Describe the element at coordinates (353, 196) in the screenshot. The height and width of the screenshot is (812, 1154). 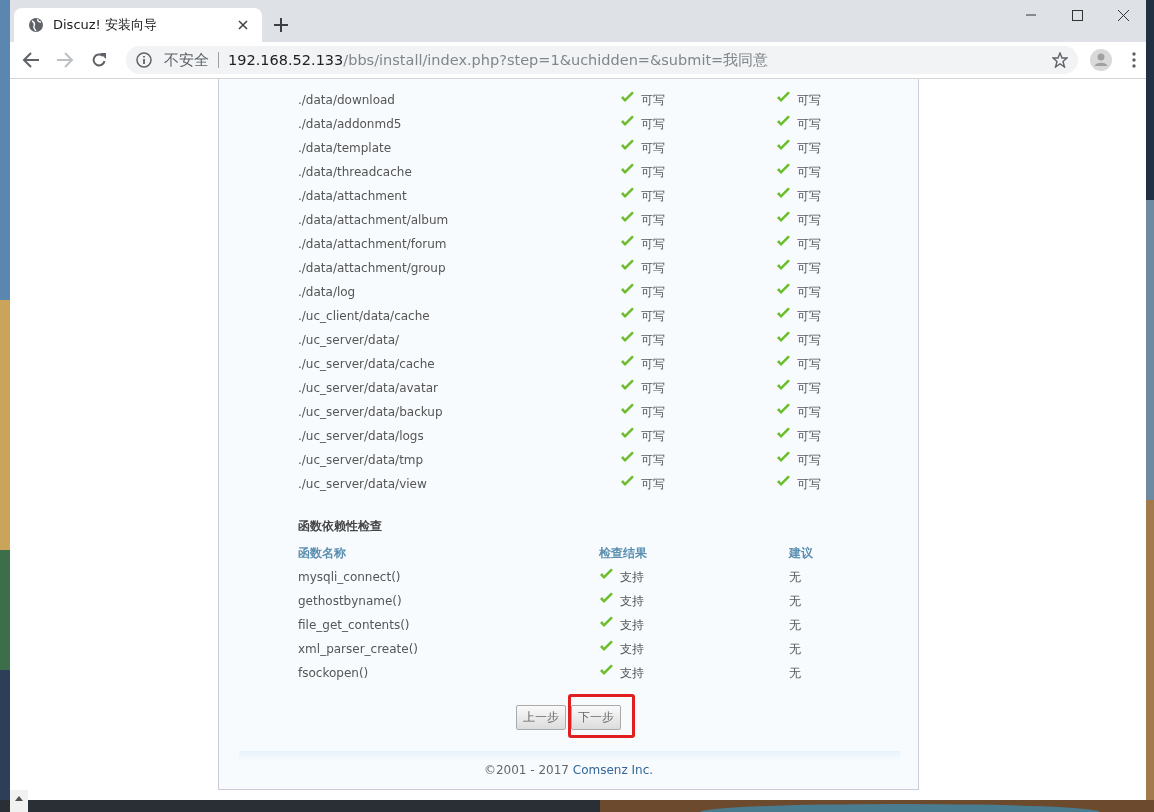
I see `directory-path: ./data/attachment` at that location.